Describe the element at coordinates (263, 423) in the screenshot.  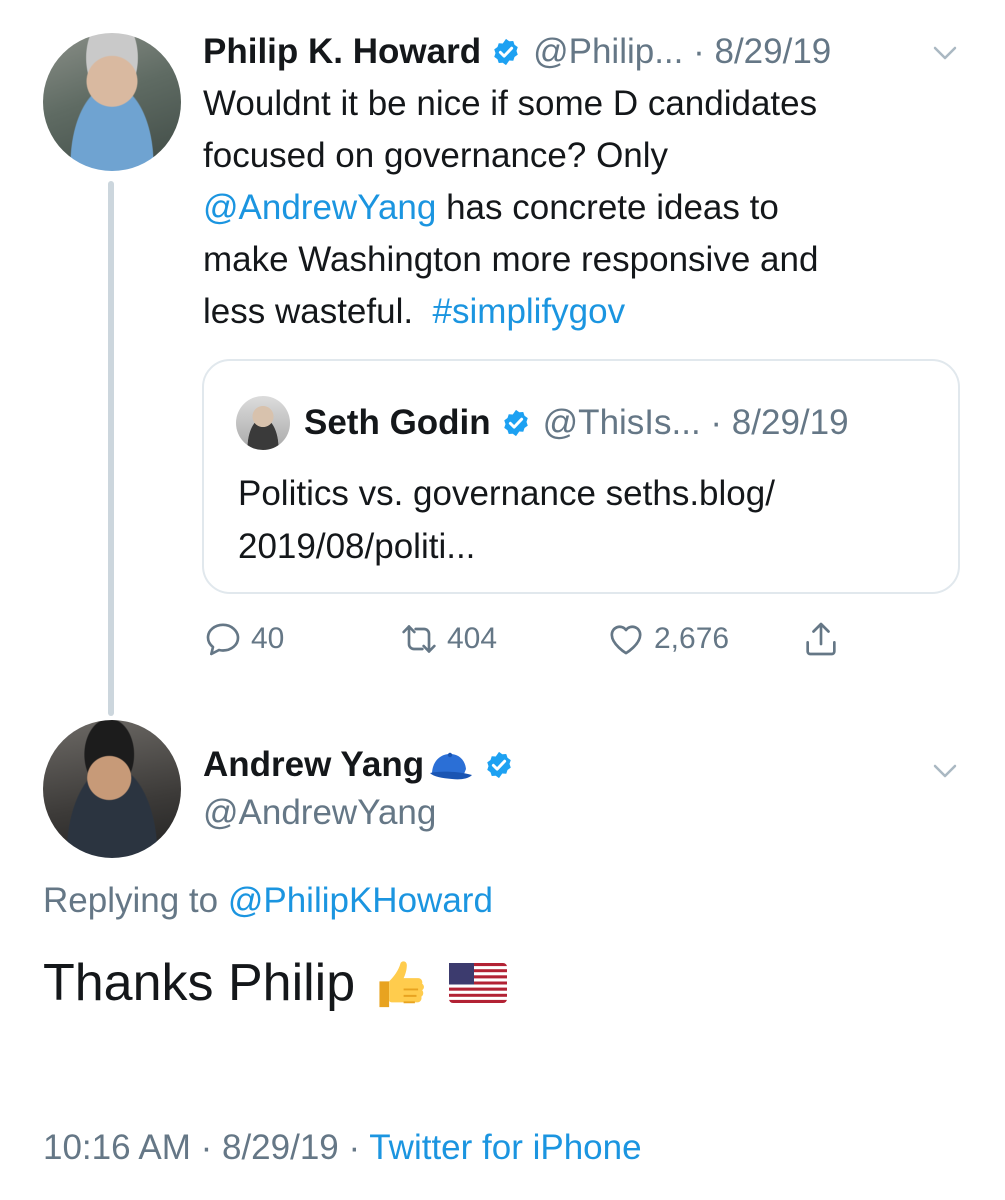
I see `avatar-seth-godin` at that location.